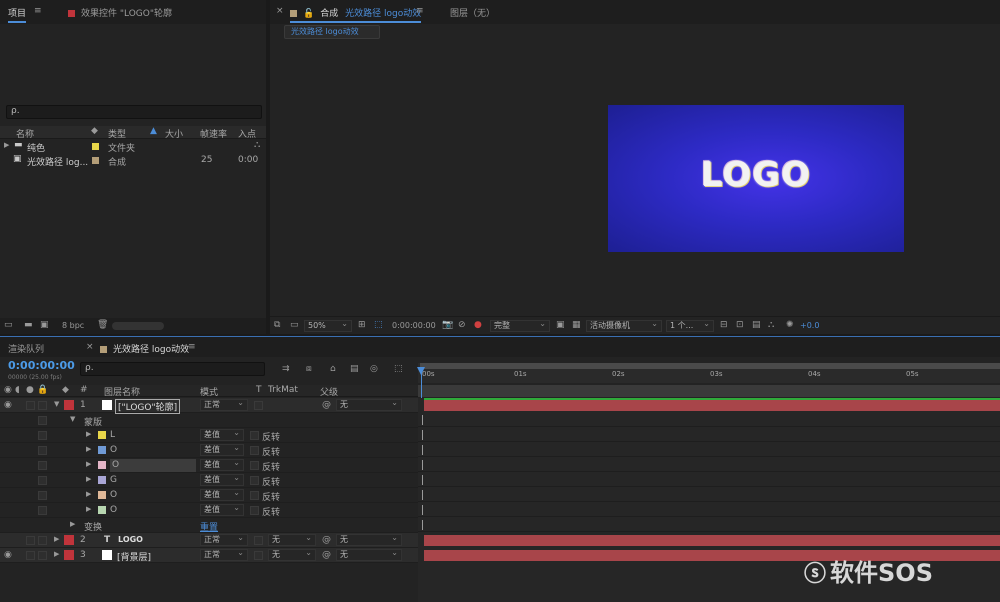 The height and width of the screenshot is (602, 1000). I want to click on composition-subtab: 光效路径 logo动效, so click(332, 32).